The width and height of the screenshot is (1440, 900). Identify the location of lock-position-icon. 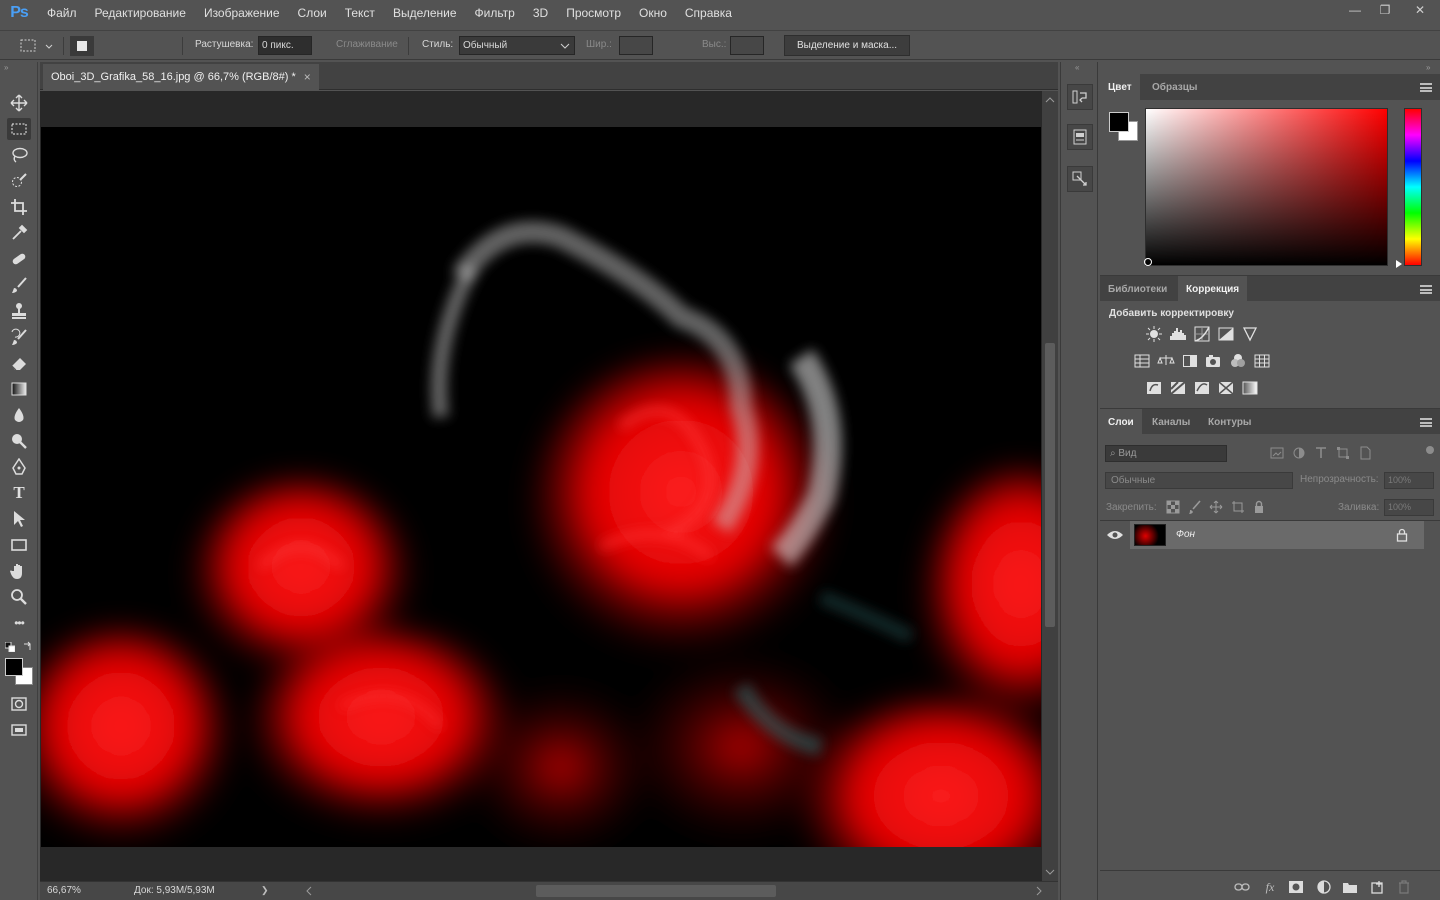
(1216, 507).